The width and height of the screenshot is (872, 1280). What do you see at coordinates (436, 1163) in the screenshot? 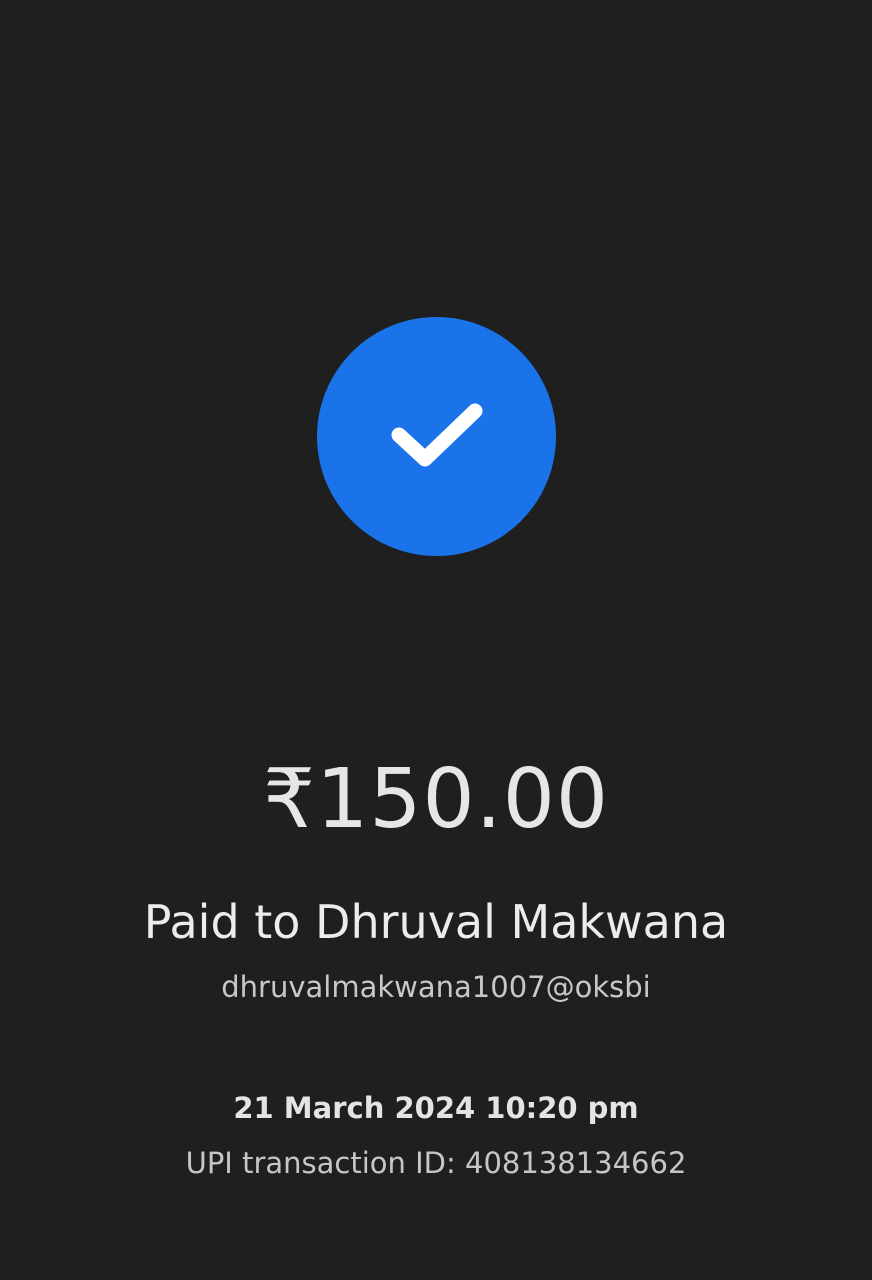
I see `upi-transaction-id: UPI transaction ID: 408138134662` at bounding box center [436, 1163].